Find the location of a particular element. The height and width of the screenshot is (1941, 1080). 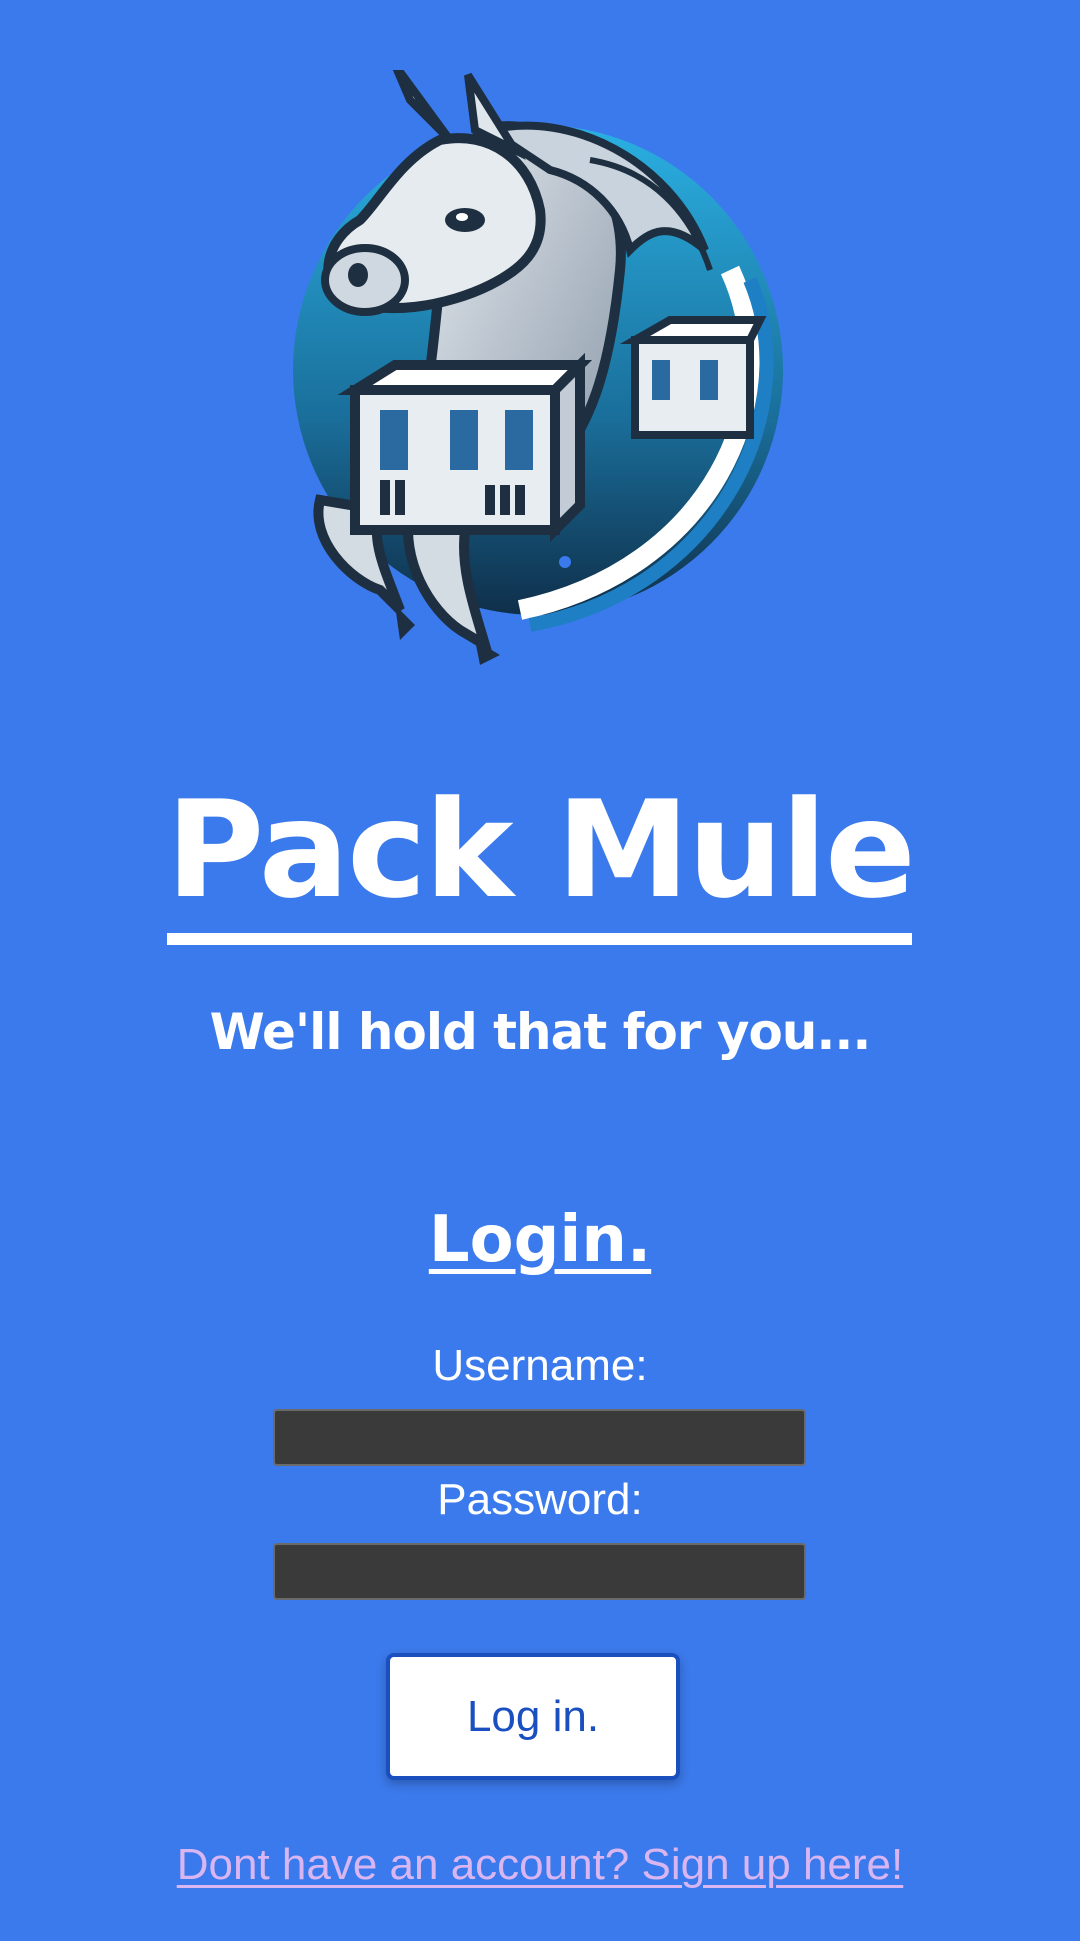

login-button: Log in. is located at coordinates (533, 1716).